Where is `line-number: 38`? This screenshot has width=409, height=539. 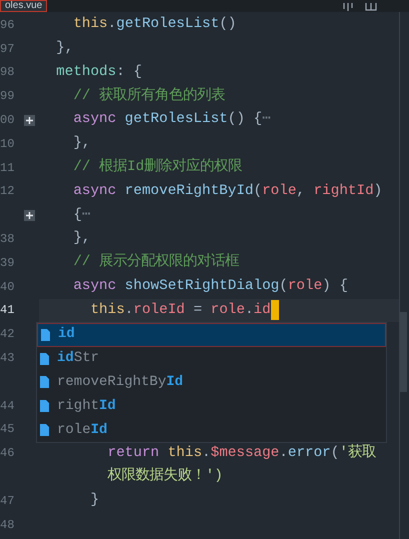
line-number: 38 is located at coordinates (7, 239).